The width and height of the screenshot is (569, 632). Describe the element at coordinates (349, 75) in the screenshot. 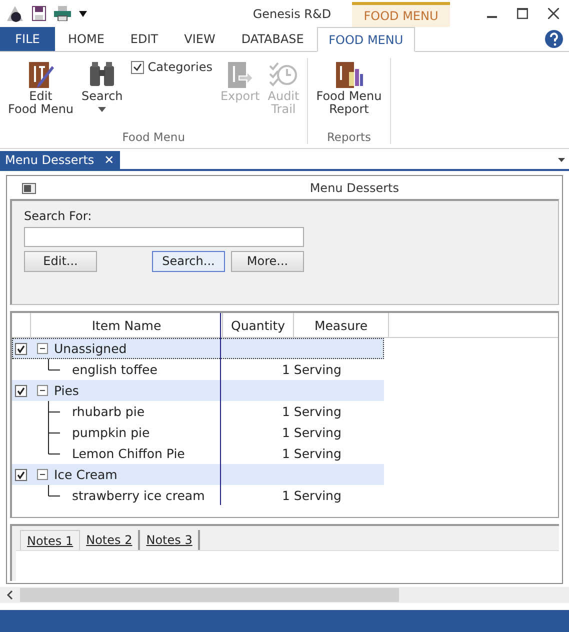

I see `menu-report-icon` at that location.